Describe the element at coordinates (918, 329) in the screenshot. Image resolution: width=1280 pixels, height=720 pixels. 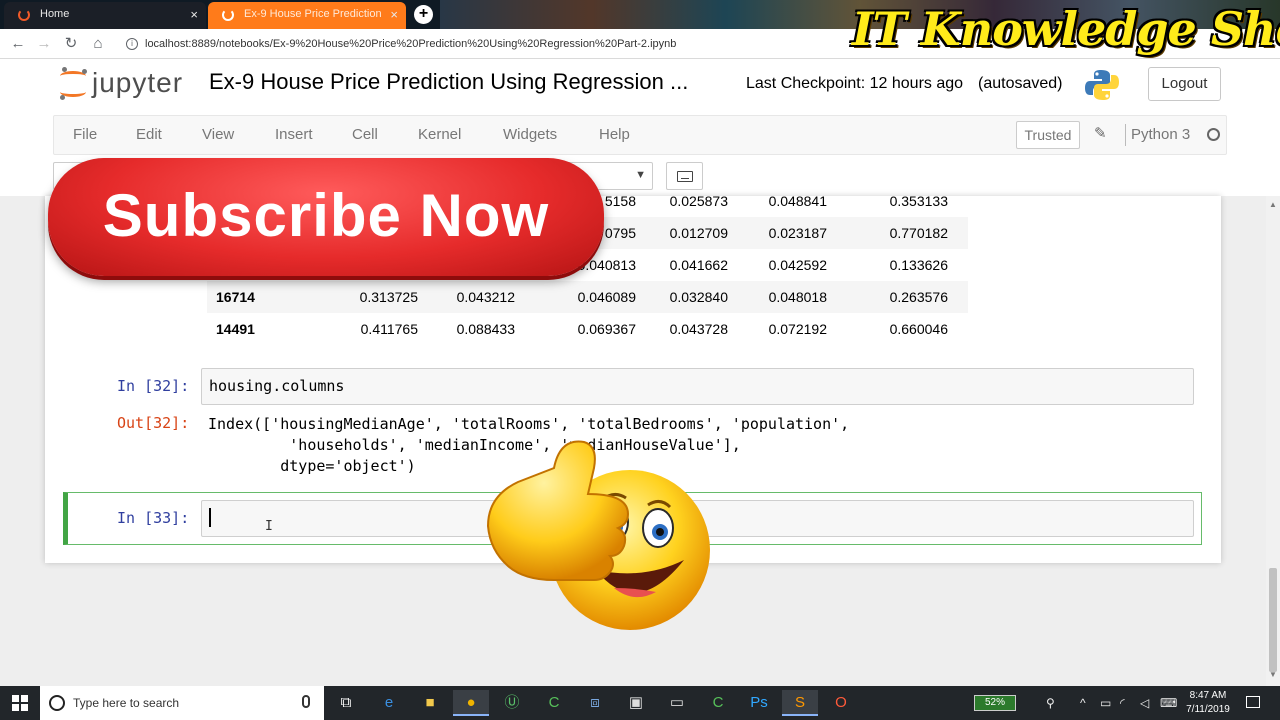
I see `table-cell: 0.660046` at that location.